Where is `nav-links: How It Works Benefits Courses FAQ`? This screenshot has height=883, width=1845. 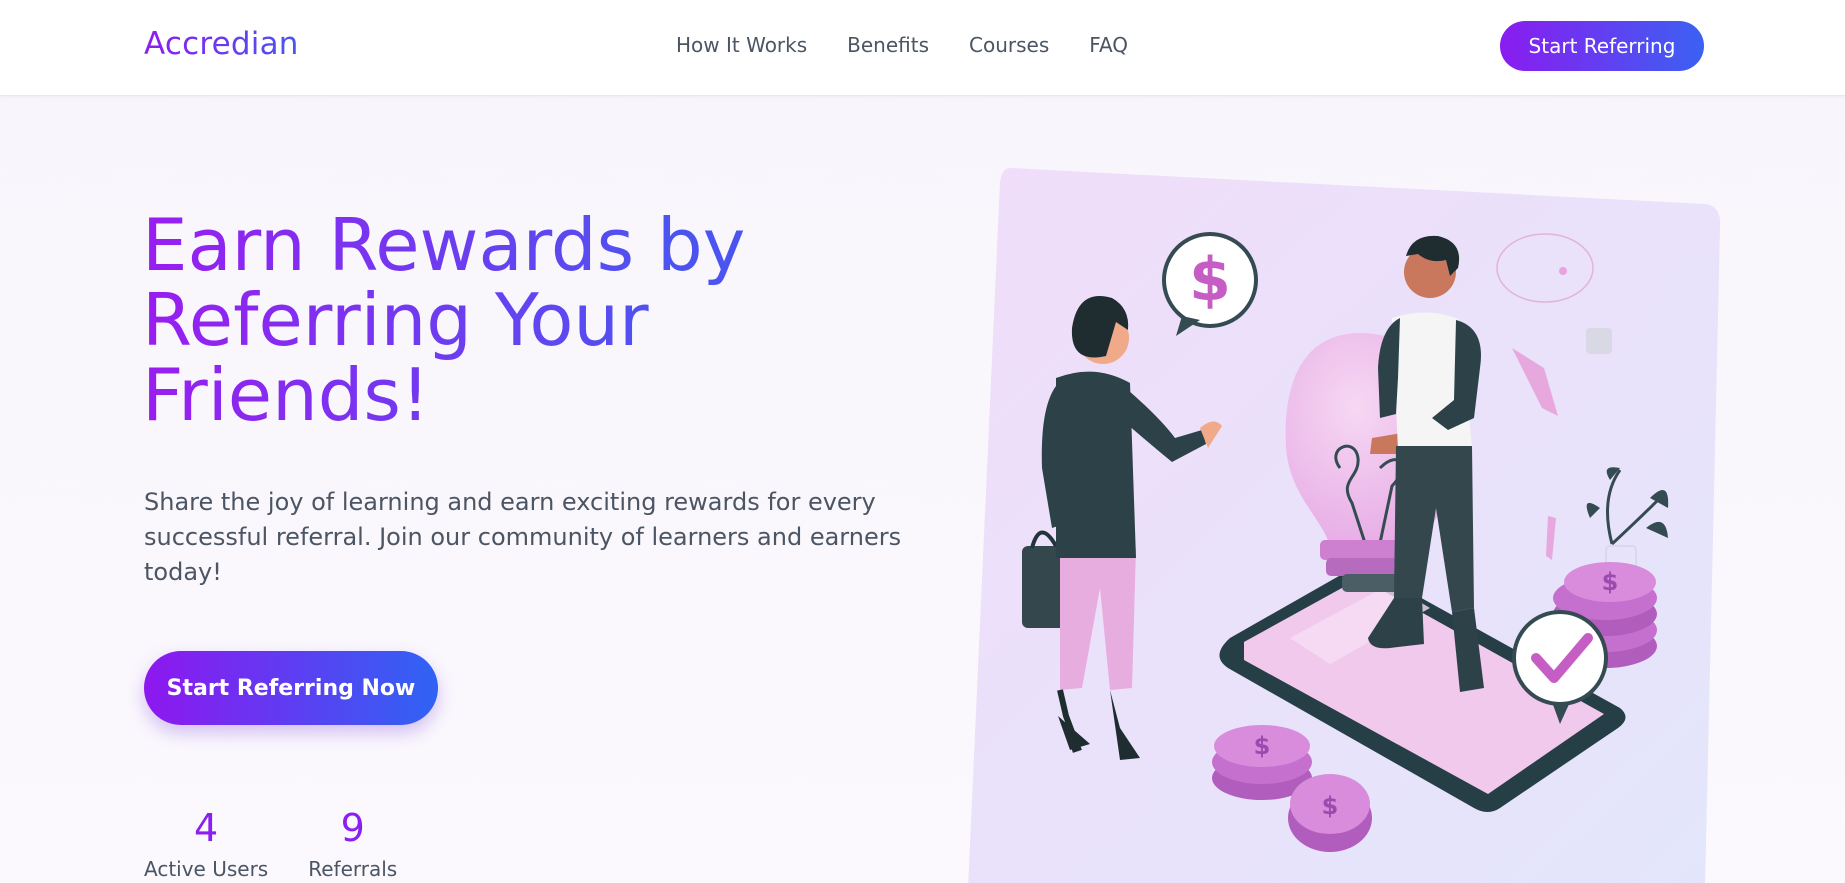
nav-links: How It Works Benefits Courses FAQ is located at coordinates (902, 45).